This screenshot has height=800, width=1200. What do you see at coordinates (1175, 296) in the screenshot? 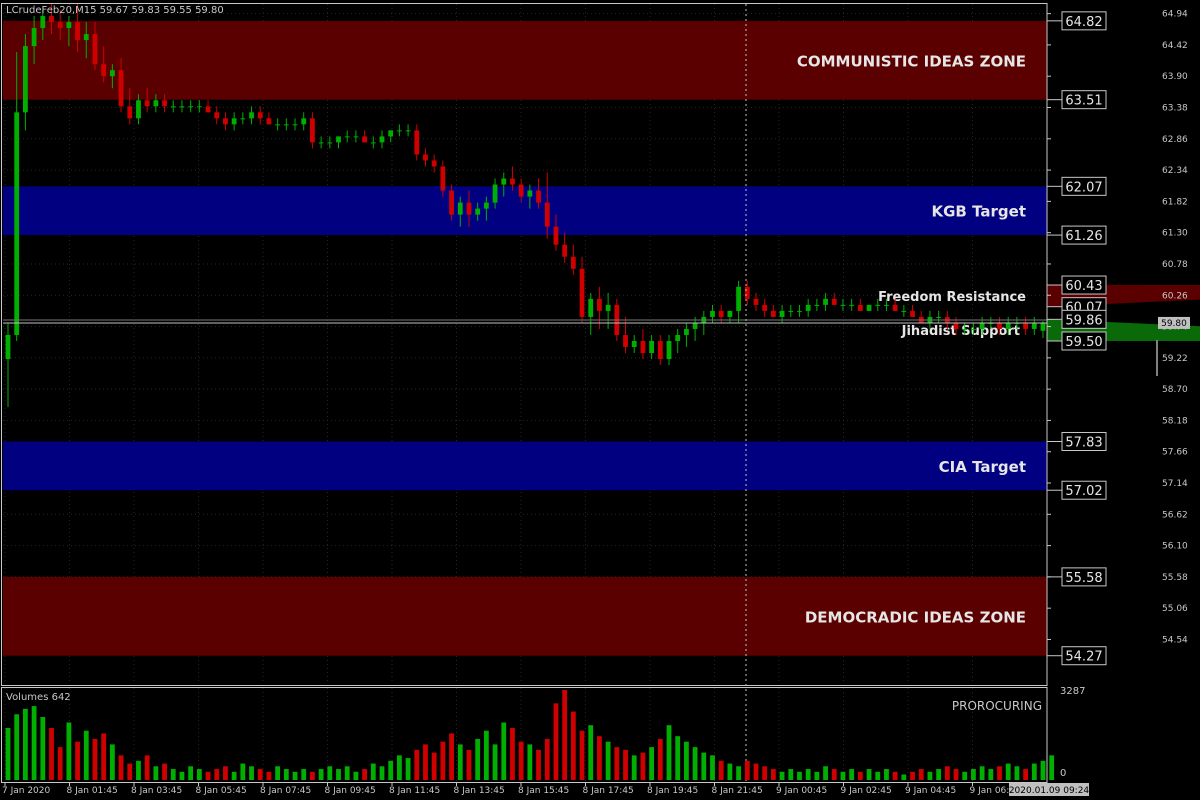
I see `axis-tick-label: 60.26` at bounding box center [1175, 296].